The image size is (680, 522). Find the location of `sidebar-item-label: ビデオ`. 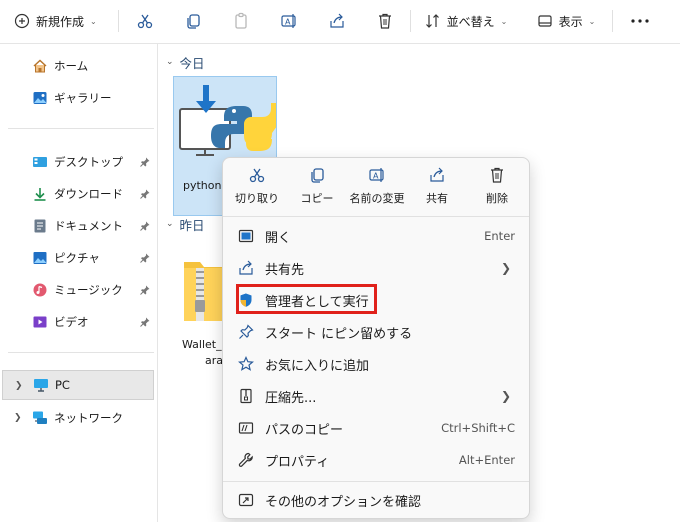

sidebar-item-label: ビデオ is located at coordinates (71, 322).